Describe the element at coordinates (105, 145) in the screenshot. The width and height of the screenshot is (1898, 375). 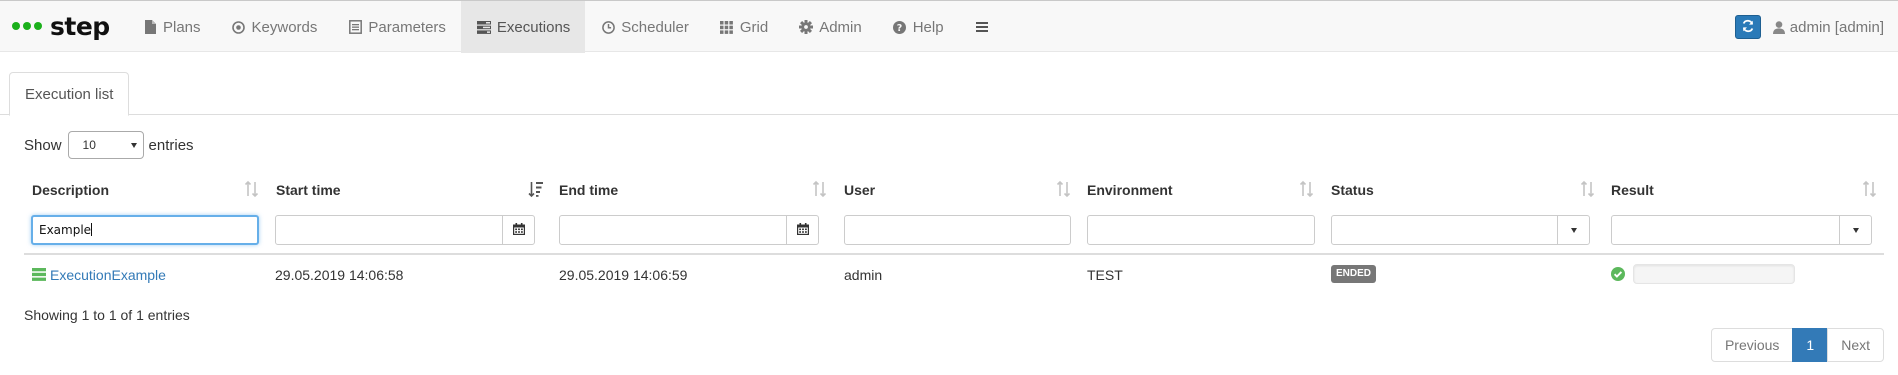
I see `entries-select: 10` at that location.